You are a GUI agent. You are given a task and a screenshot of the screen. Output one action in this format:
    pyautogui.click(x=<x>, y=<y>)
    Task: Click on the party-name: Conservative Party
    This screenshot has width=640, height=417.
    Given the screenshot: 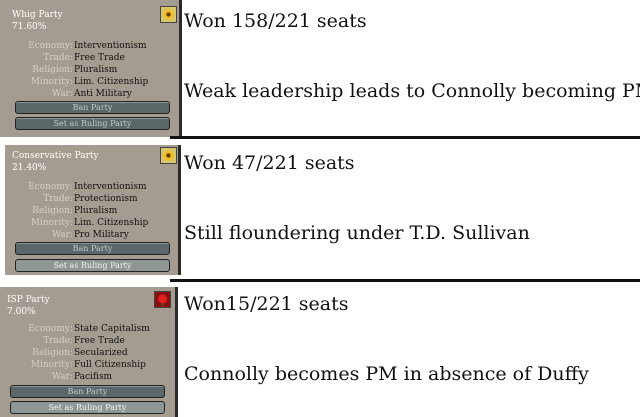 What is the action you would take?
    pyautogui.click(x=55, y=156)
    